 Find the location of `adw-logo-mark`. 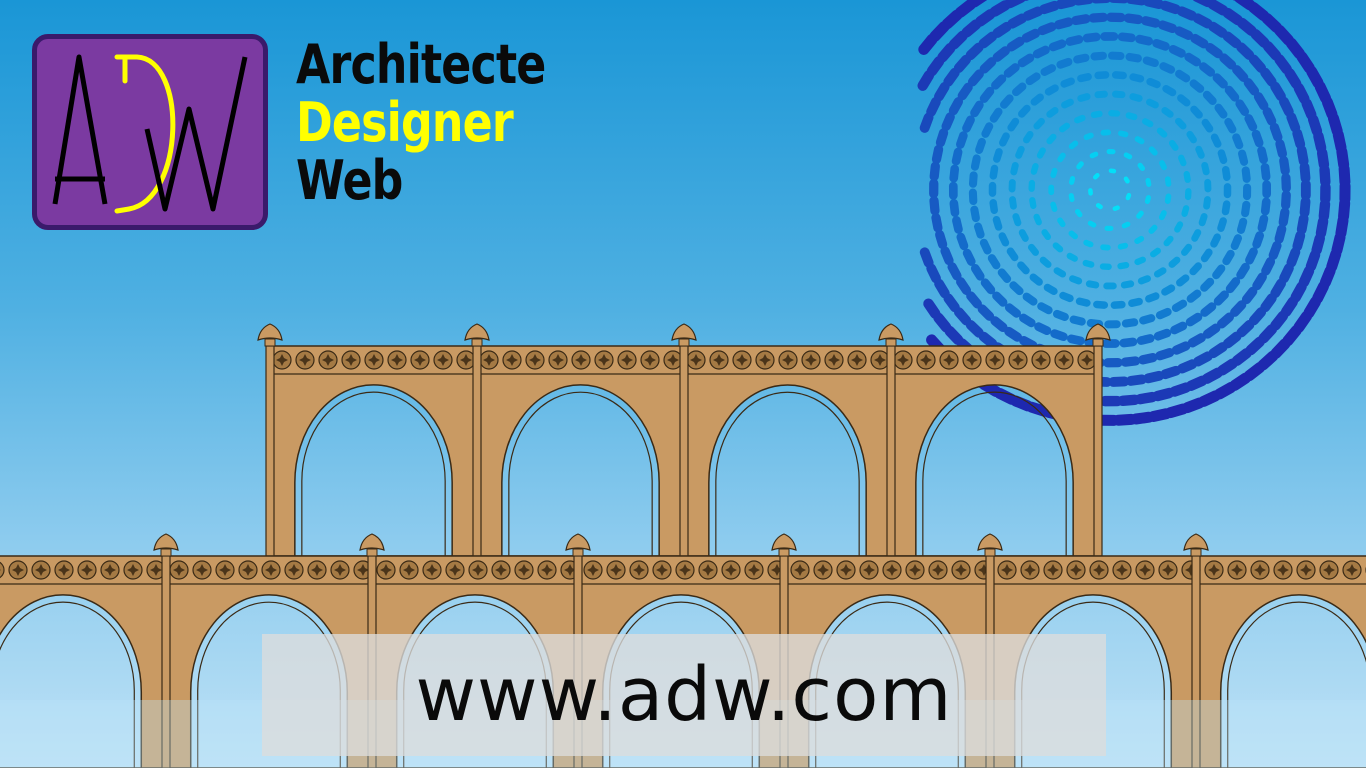

adw-logo-mark is located at coordinates (150, 134).